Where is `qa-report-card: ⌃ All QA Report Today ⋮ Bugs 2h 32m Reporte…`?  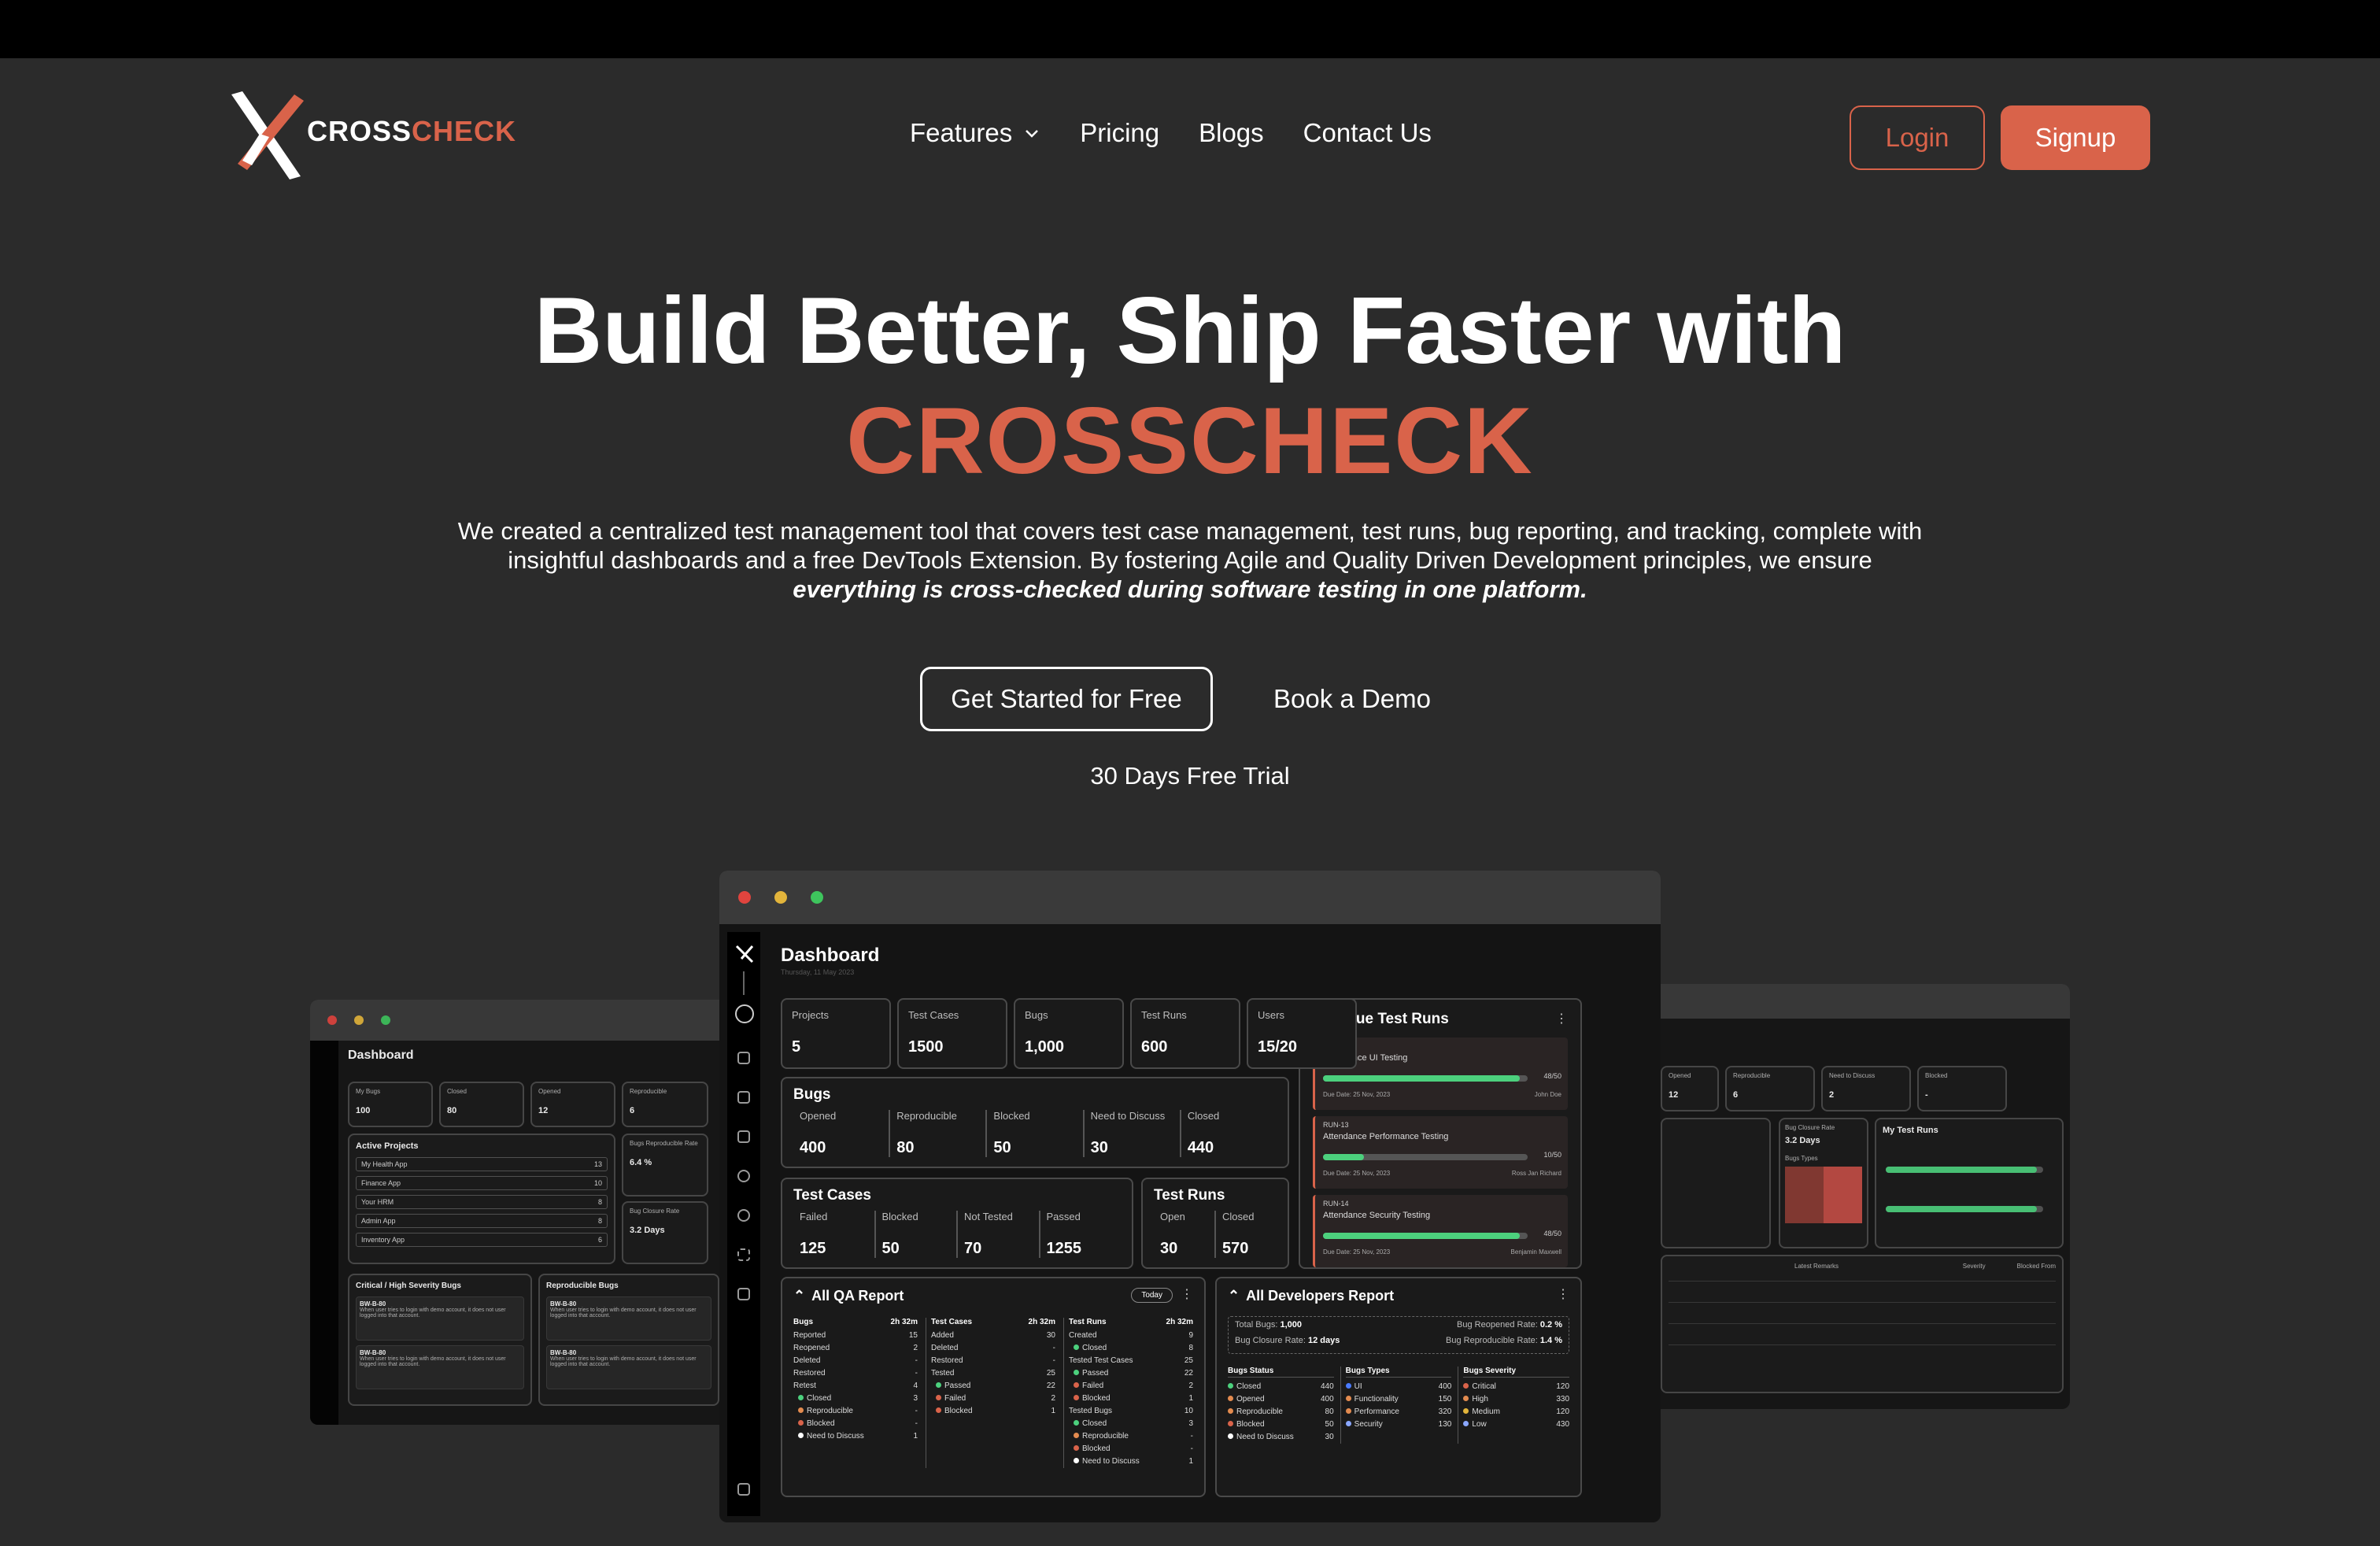
qa-report-card: ⌃ All QA Report Today ⋮ Bugs 2h 32m Reporte… is located at coordinates (993, 1387).